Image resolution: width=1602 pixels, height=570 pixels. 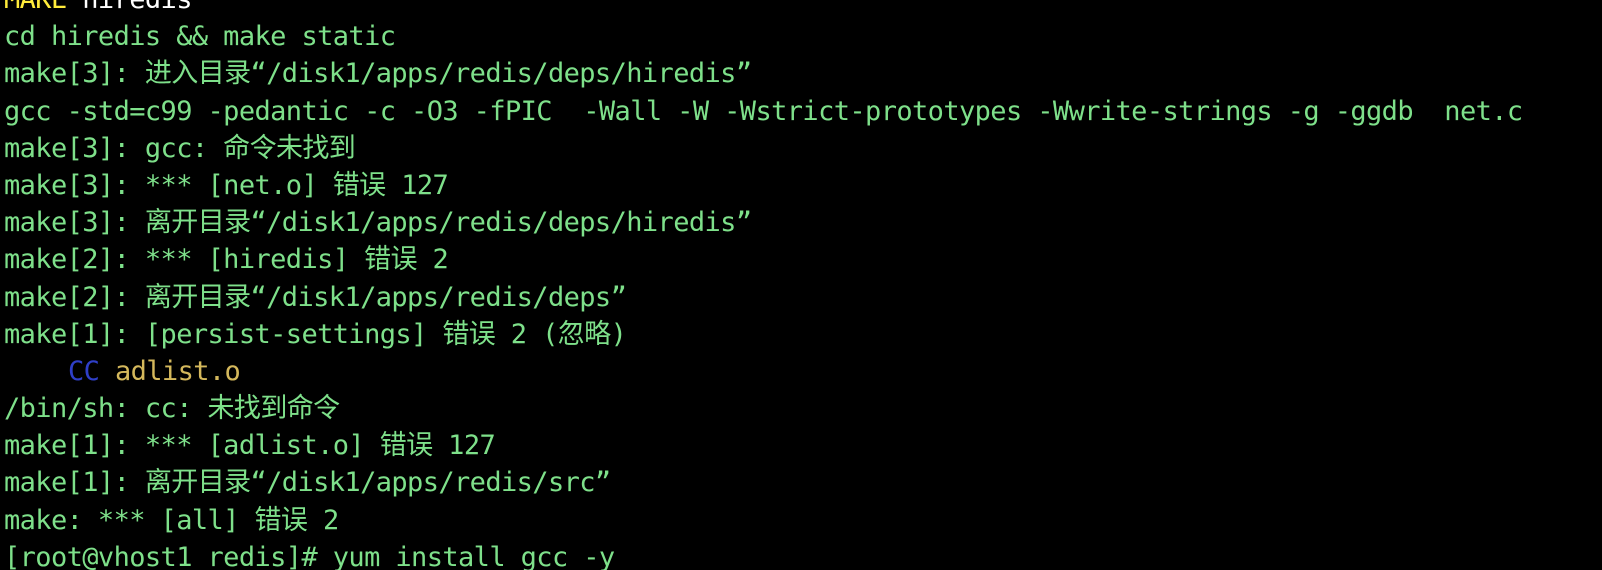 What do you see at coordinates (172, 409) in the screenshot?
I see `terminal-line: /bin/sh: cc: 未找到命令` at bounding box center [172, 409].